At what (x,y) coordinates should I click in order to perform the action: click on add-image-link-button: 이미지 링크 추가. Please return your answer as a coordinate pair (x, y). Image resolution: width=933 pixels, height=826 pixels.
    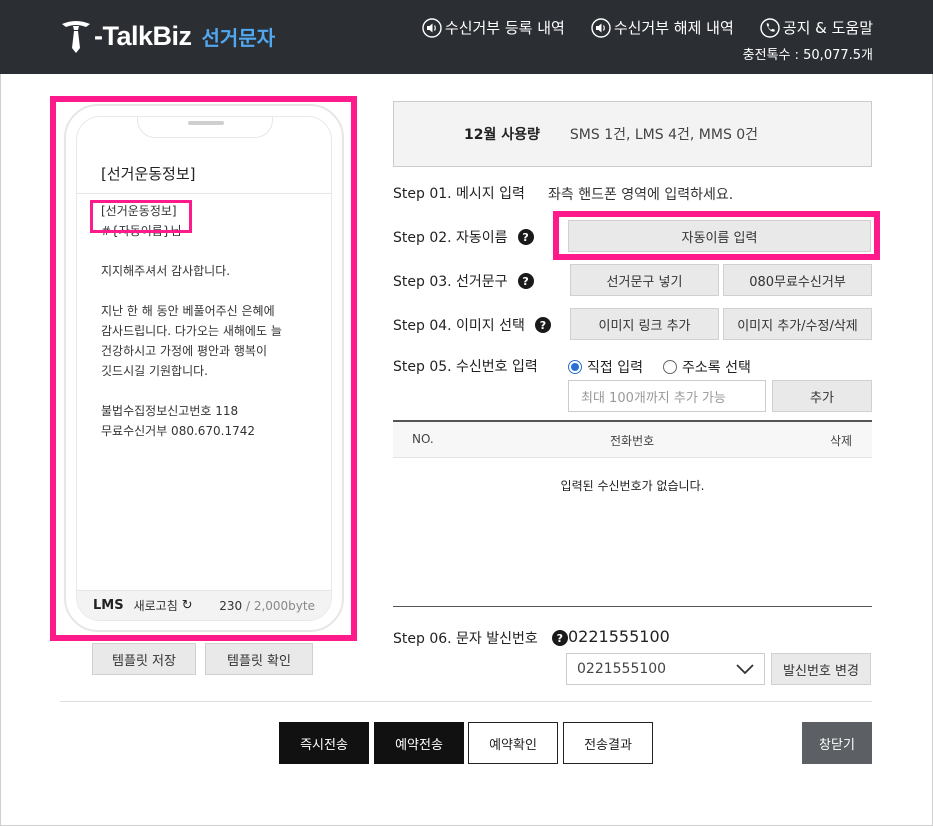
    Looking at the image, I should click on (644, 324).